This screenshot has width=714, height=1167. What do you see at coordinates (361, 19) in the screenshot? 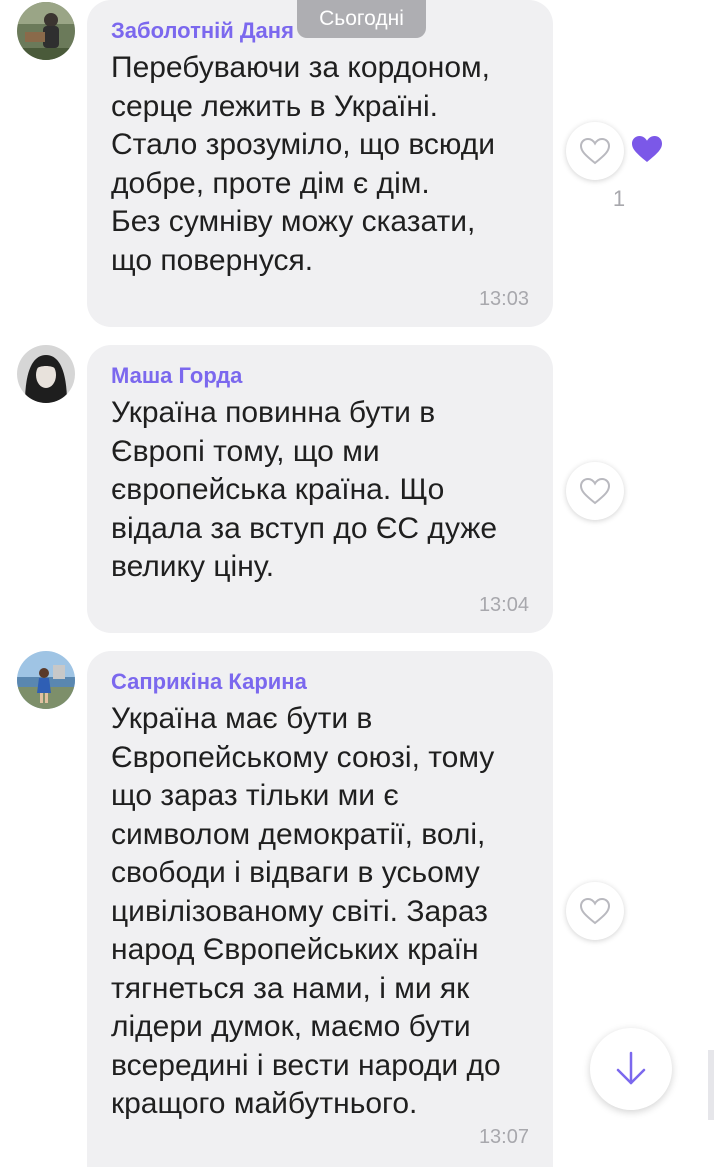
I see `date-separator: Сьогодні` at bounding box center [361, 19].